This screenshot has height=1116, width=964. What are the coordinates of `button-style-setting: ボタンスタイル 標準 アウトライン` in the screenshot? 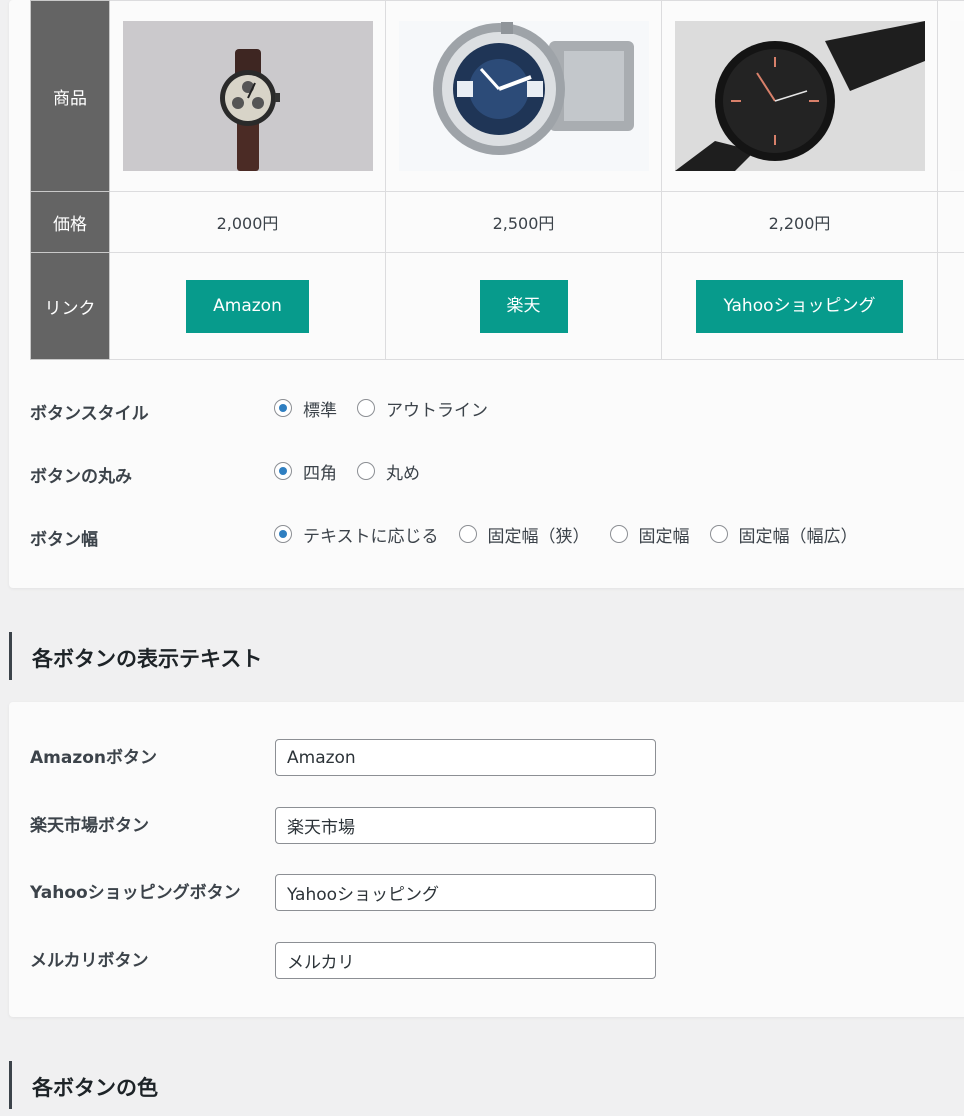 It's located at (495, 408).